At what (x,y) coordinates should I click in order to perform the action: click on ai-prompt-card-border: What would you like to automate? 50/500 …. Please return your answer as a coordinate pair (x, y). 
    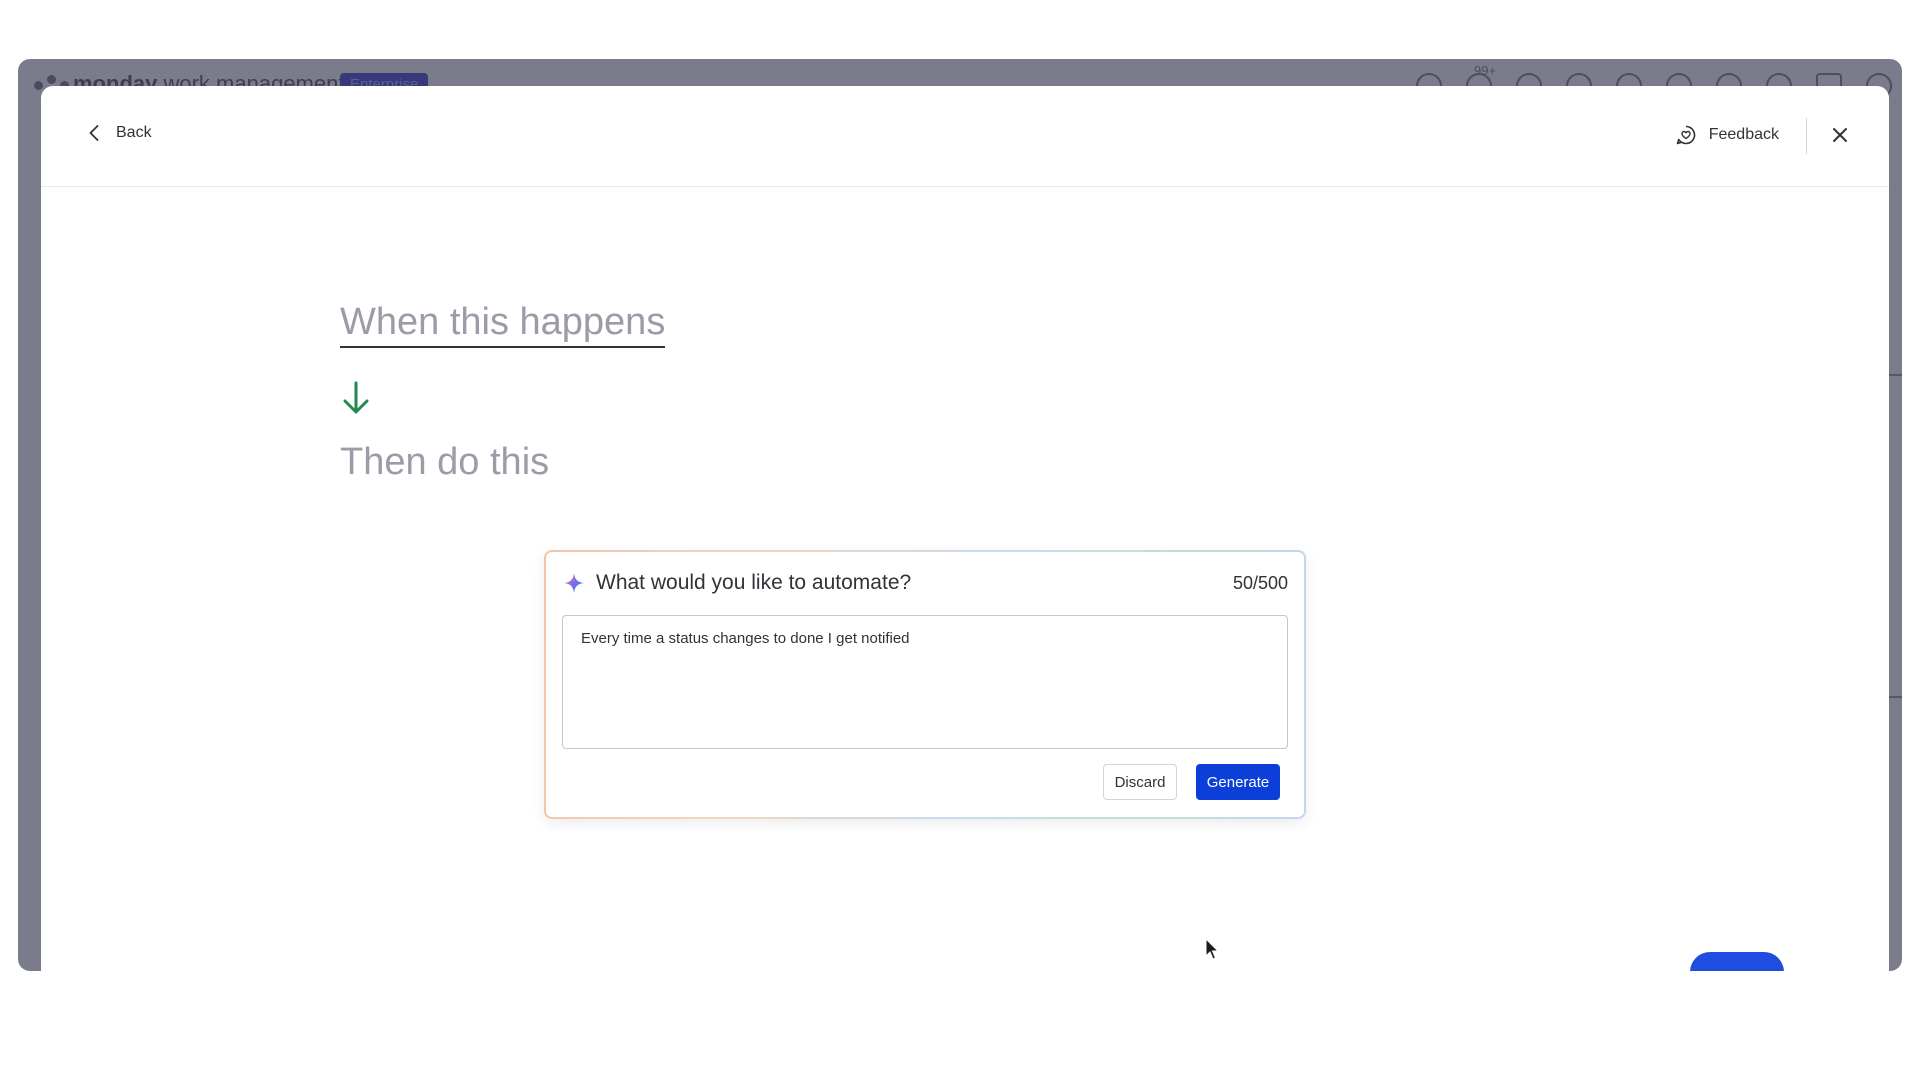
    Looking at the image, I should click on (925, 684).